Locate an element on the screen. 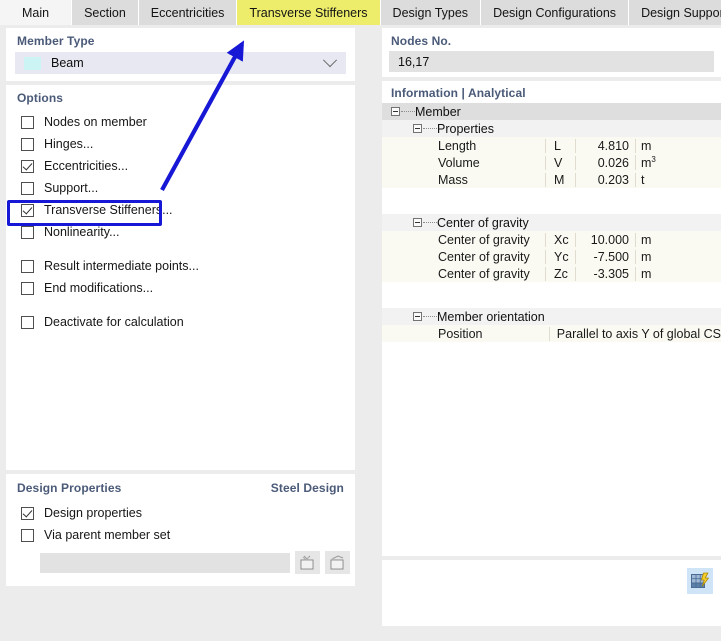 Image resolution: width=721 pixels, height=641 pixels. tab-label: Section is located at coordinates (105, 12).